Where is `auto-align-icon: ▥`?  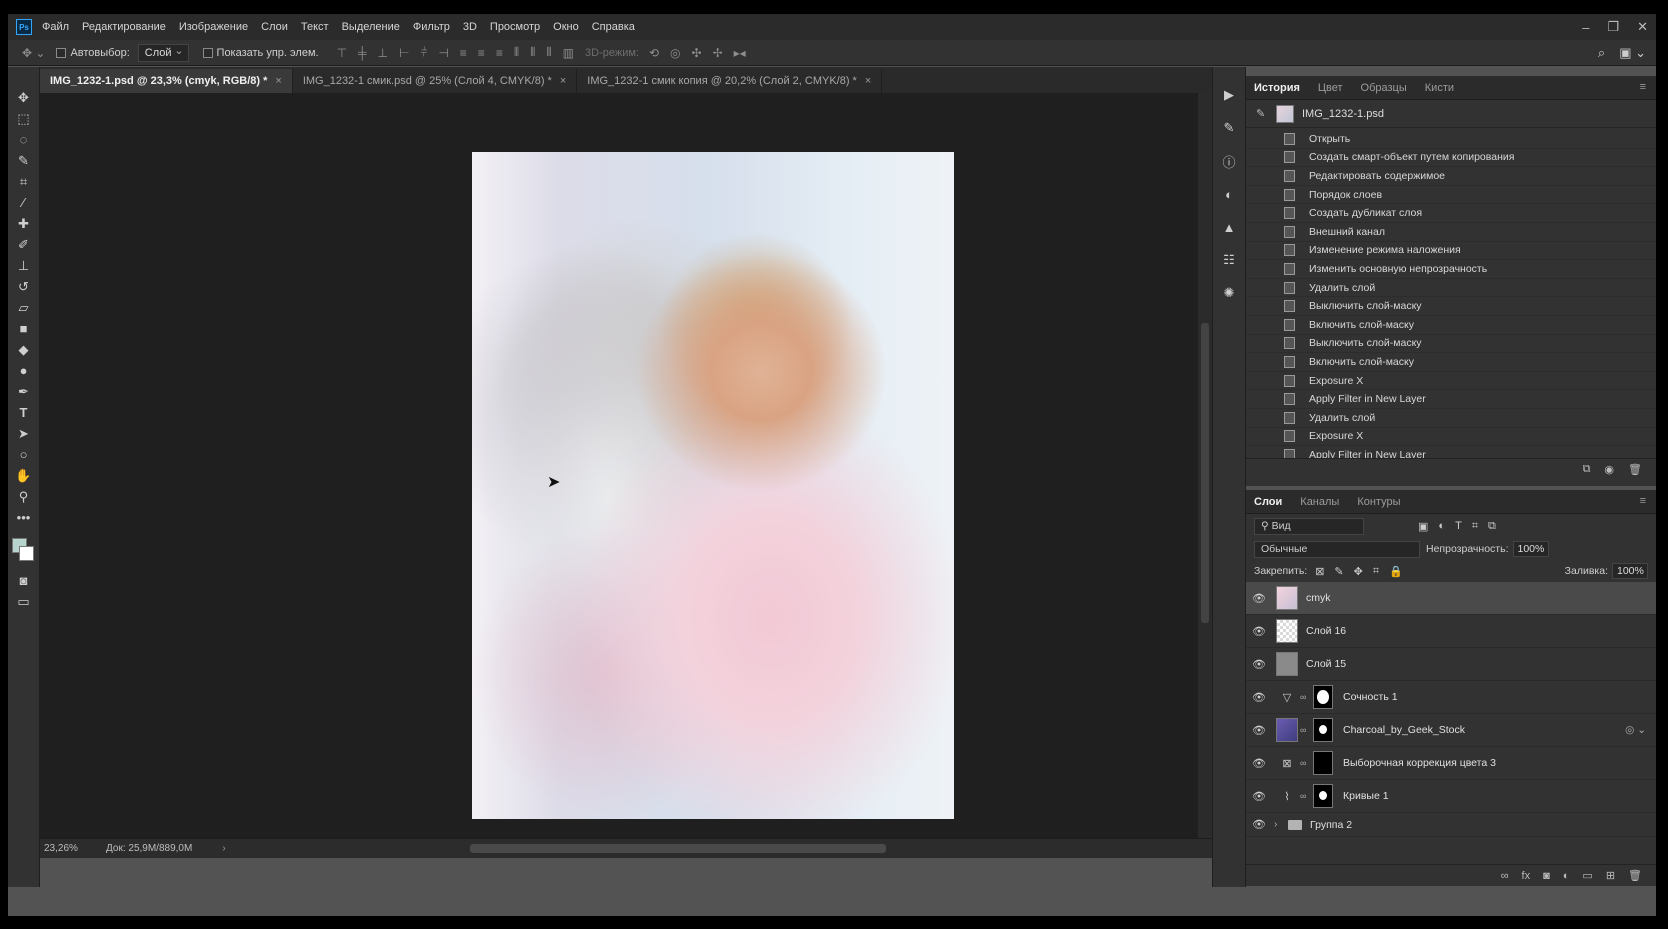
auto-align-icon: ▥ is located at coordinates (568, 53).